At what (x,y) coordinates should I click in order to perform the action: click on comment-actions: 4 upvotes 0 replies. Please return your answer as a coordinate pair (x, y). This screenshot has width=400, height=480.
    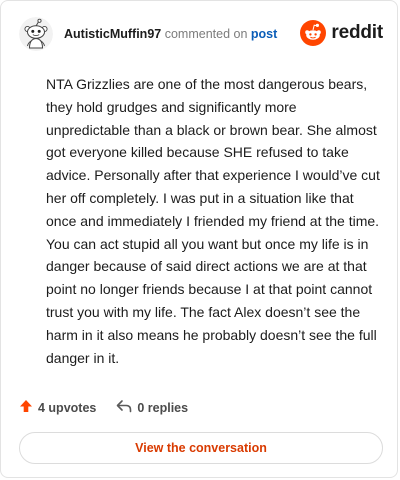
    Looking at the image, I should click on (103, 407).